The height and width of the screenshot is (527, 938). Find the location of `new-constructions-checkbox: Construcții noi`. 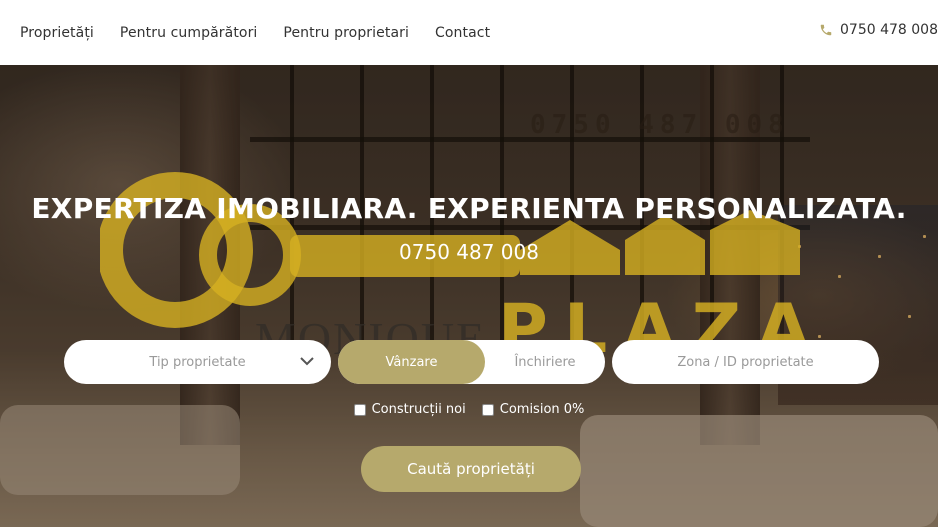

new-constructions-checkbox: Construcții noi is located at coordinates (409, 409).